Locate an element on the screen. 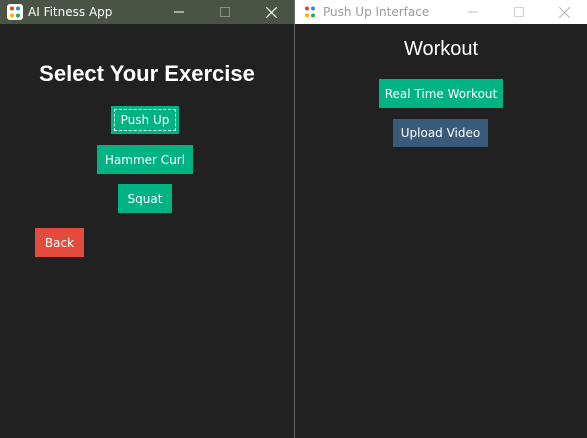 Image resolution: width=587 pixels, height=438 pixels. push-up-button: Push Up is located at coordinates (145, 120).